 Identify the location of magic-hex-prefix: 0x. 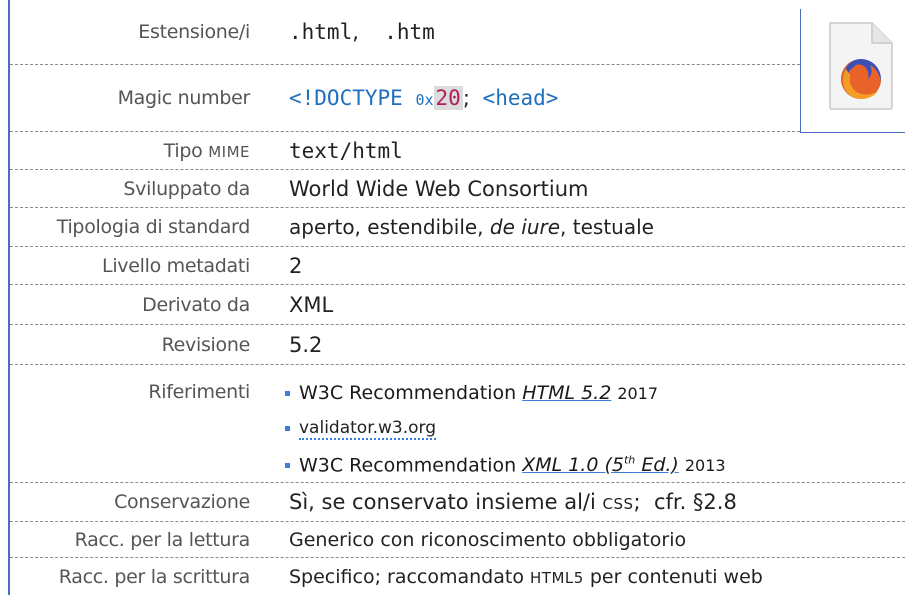
(424, 100).